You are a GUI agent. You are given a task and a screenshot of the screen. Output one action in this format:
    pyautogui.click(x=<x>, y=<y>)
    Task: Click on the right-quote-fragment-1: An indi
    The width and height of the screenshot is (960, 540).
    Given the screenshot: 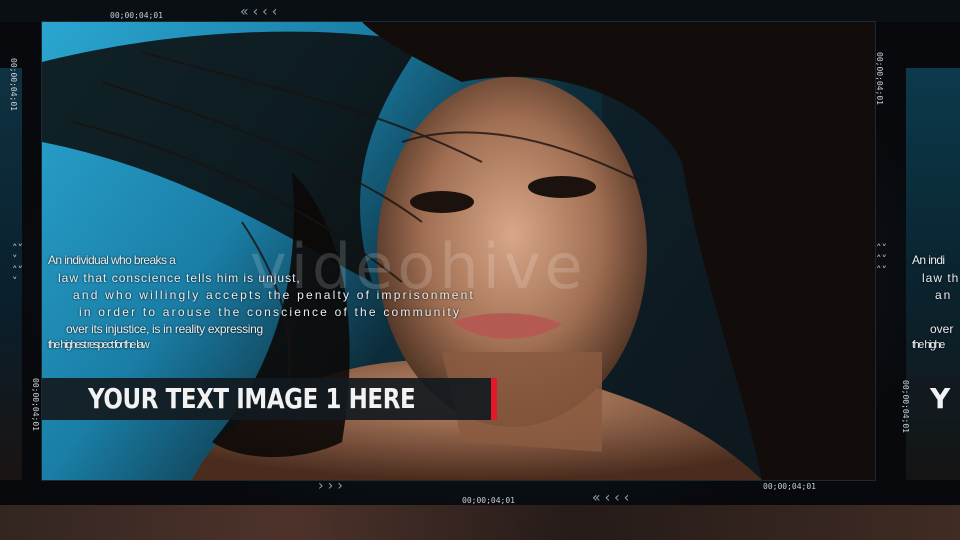 What is the action you would take?
    pyautogui.click(x=928, y=260)
    